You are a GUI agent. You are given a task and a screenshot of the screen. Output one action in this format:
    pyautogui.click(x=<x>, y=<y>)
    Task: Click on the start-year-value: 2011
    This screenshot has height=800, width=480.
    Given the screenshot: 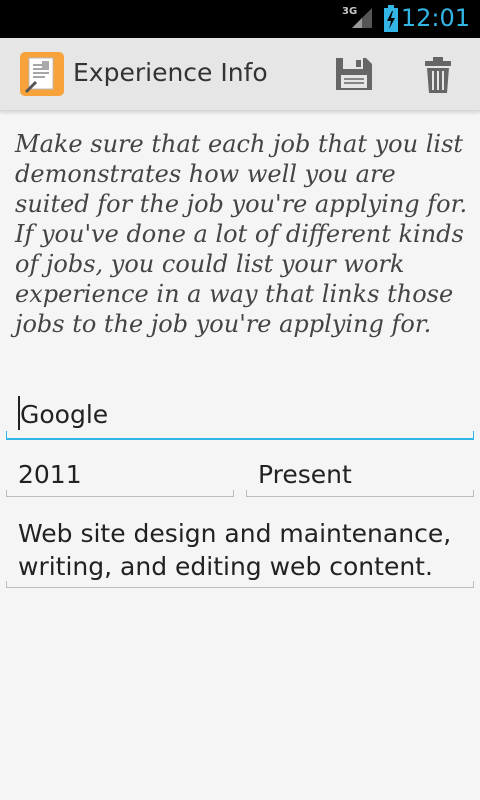 What is the action you would take?
    pyautogui.click(x=50, y=474)
    